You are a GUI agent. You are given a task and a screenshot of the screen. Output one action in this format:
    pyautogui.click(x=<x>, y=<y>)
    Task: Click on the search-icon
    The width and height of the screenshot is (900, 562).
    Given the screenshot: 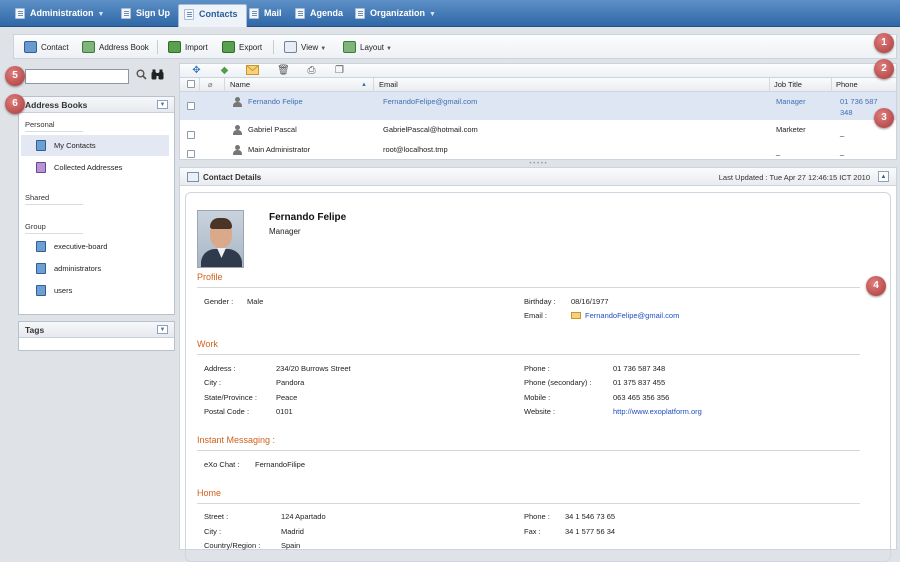 What is the action you would take?
    pyautogui.click(x=142, y=76)
    